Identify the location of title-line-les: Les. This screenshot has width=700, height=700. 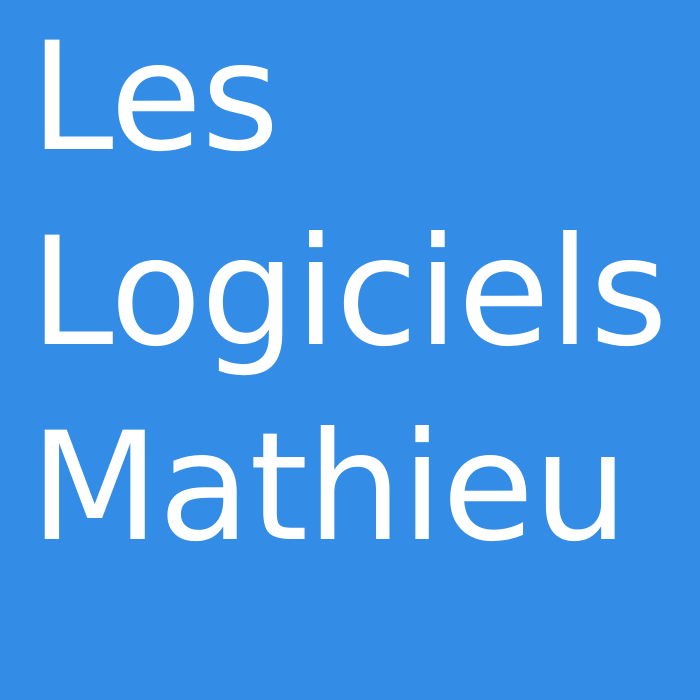
(154, 98).